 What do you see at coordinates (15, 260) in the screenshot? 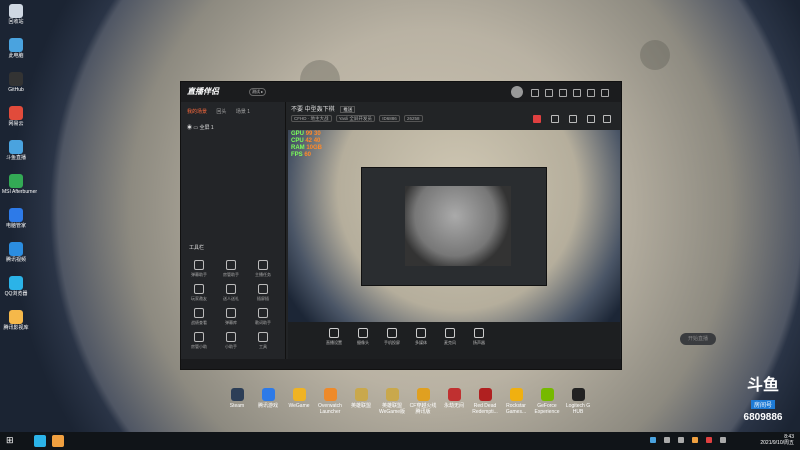
I see `desktop-icon-label: 腾讯视频` at bounding box center [15, 260].